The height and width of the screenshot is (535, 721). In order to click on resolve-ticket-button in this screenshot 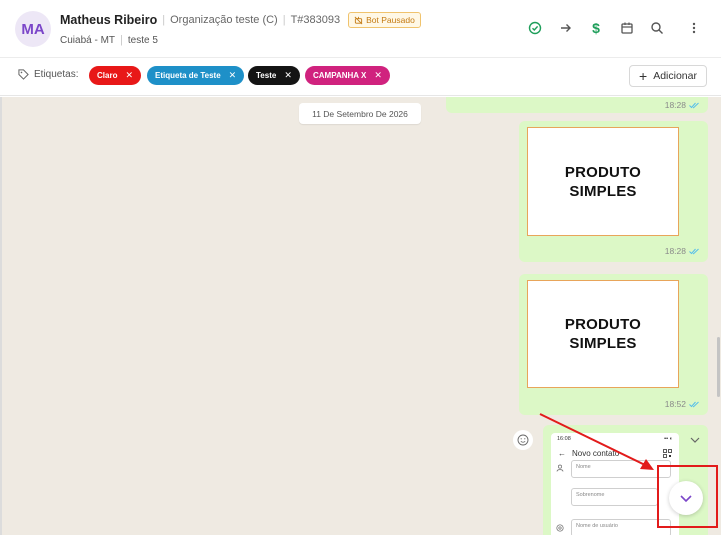, I will do `click(535, 28)`.